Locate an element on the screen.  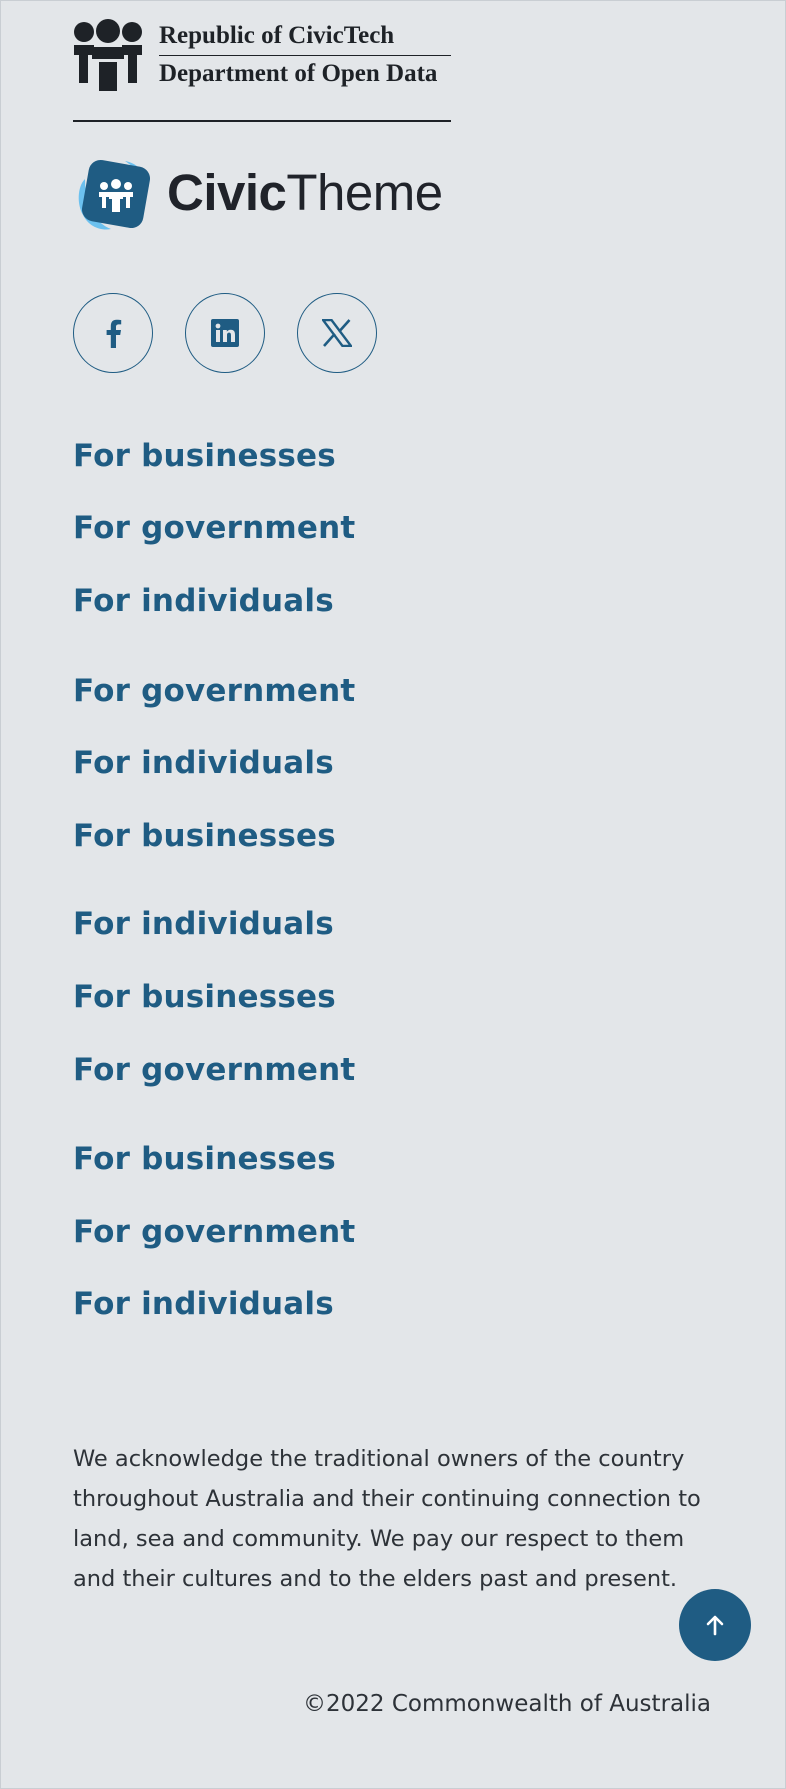
people-group-icon is located at coordinates (108, 55).